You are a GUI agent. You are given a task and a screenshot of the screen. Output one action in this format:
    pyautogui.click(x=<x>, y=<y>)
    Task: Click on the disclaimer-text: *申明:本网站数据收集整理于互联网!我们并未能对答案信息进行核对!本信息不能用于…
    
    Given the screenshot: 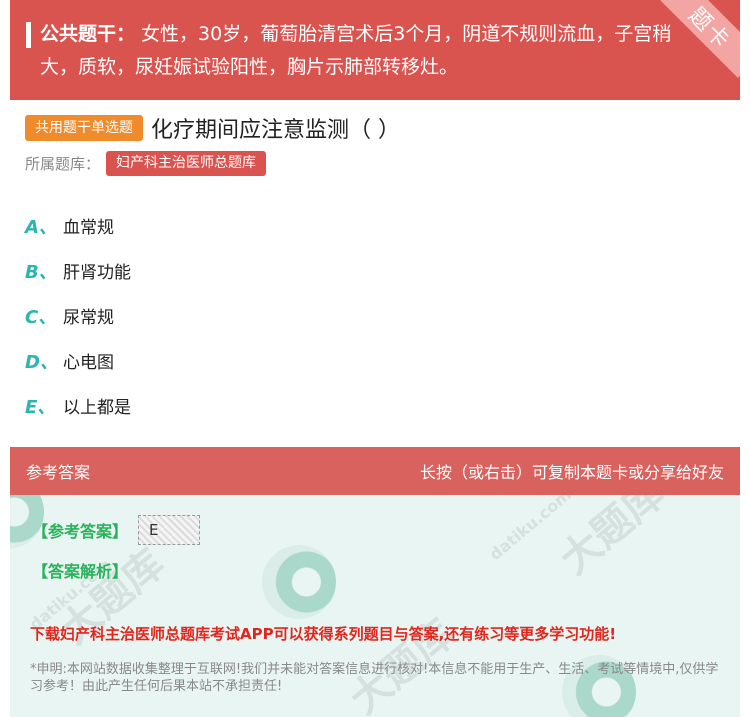 What is the action you would take?
    pyautogui.click(x=374, y=678)
    